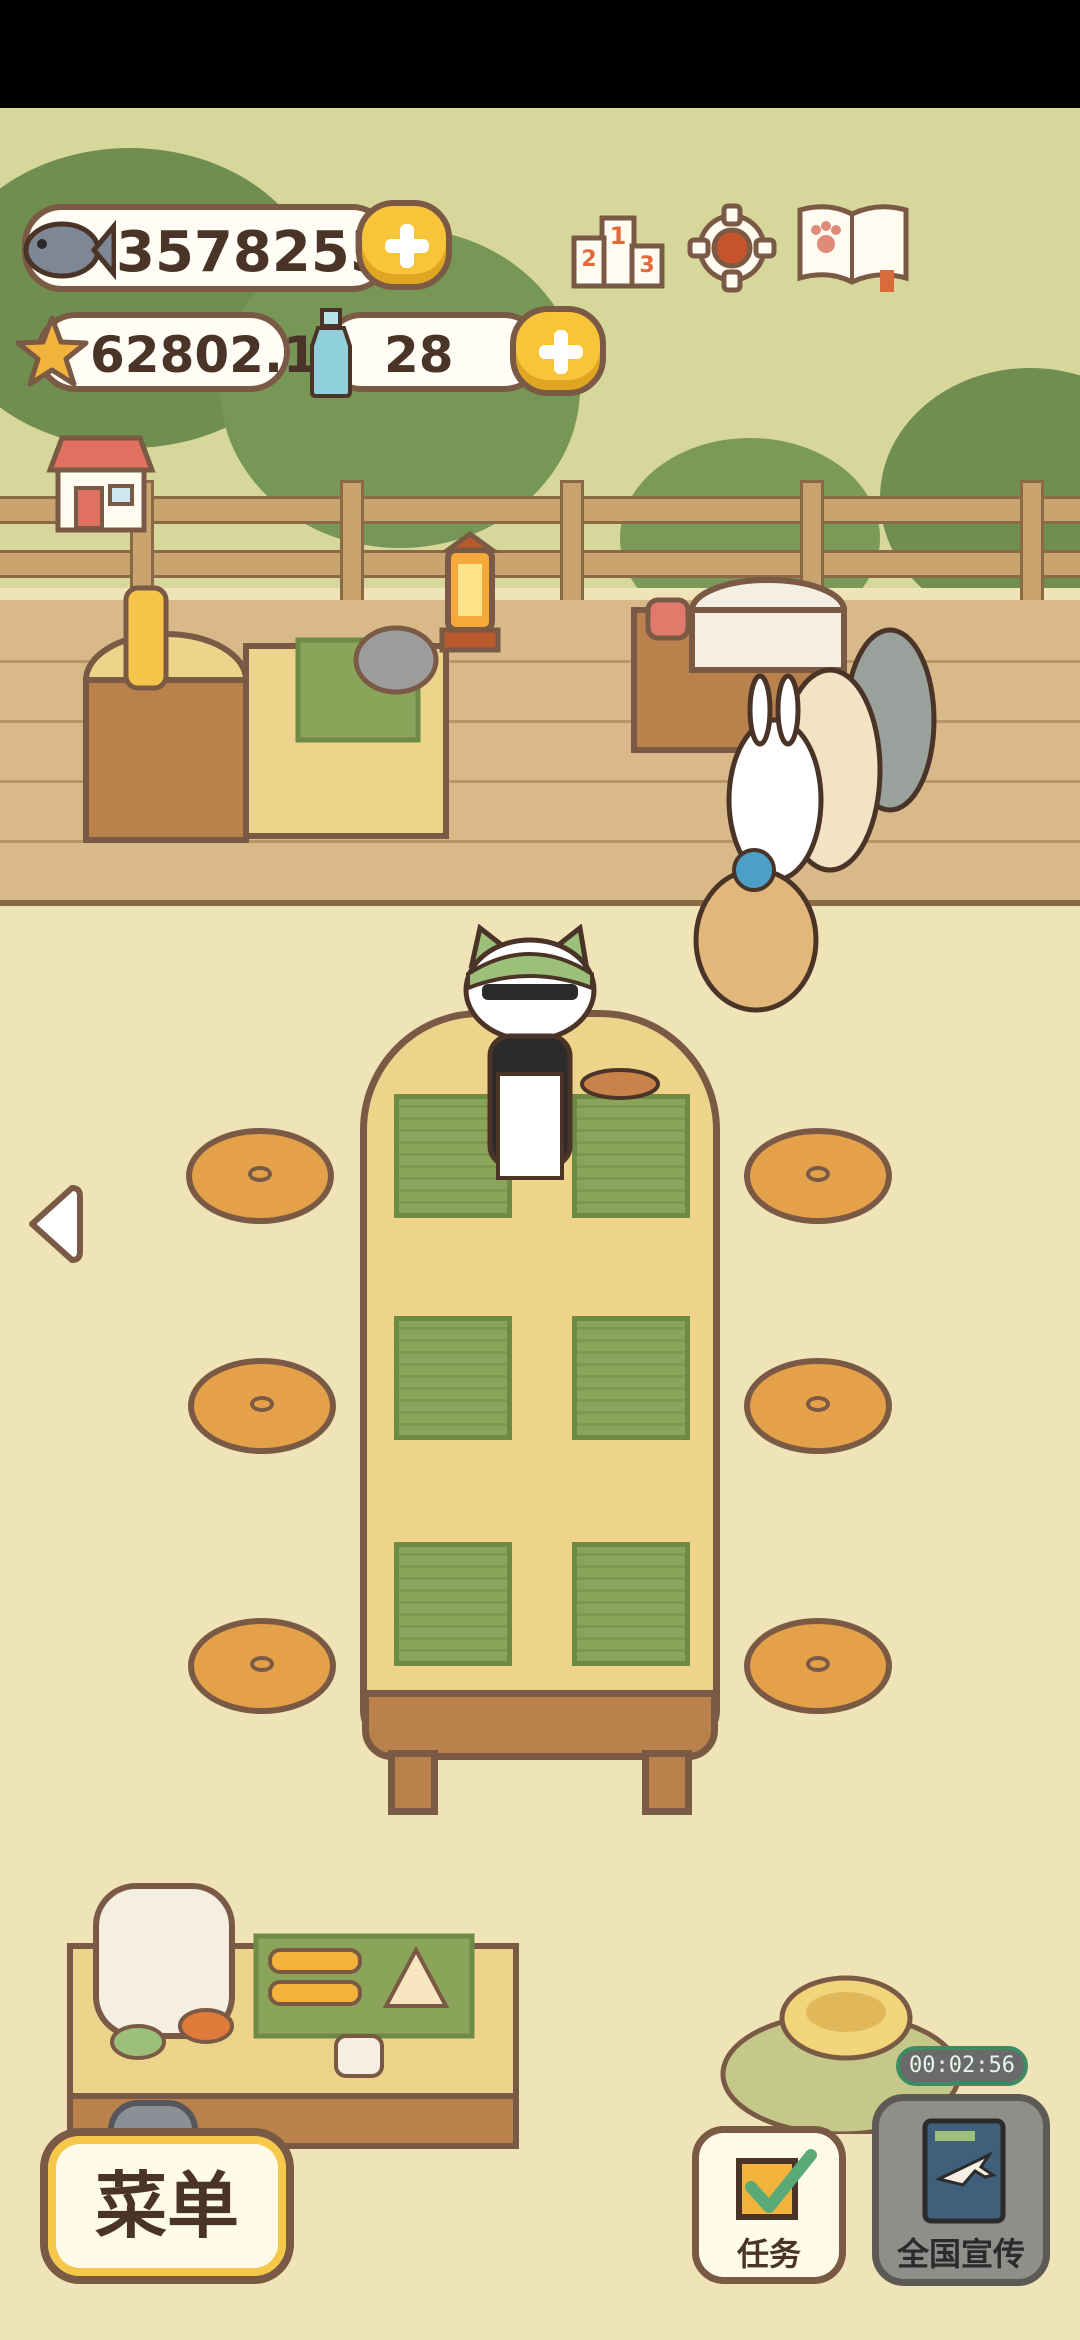  Describe the element at coordinates (962, 2066) in the screenshot. I see `promo-timer: 00:02:56` at that location.